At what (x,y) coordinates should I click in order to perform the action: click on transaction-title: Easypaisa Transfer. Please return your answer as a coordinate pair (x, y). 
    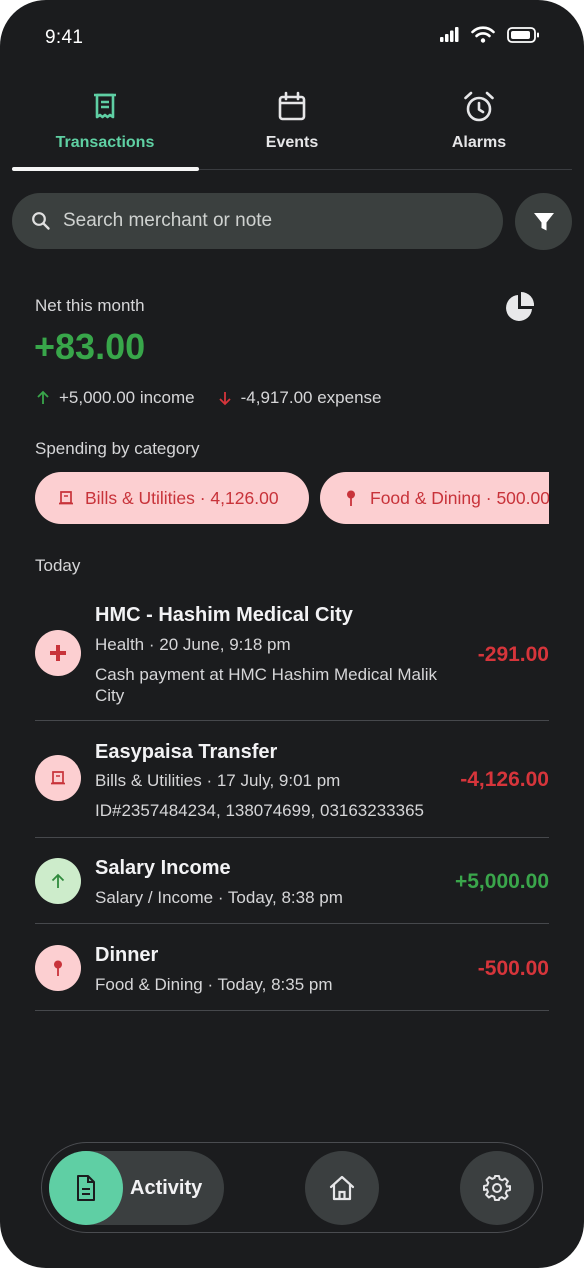
    Looking at the image, I should click on (186, 752).